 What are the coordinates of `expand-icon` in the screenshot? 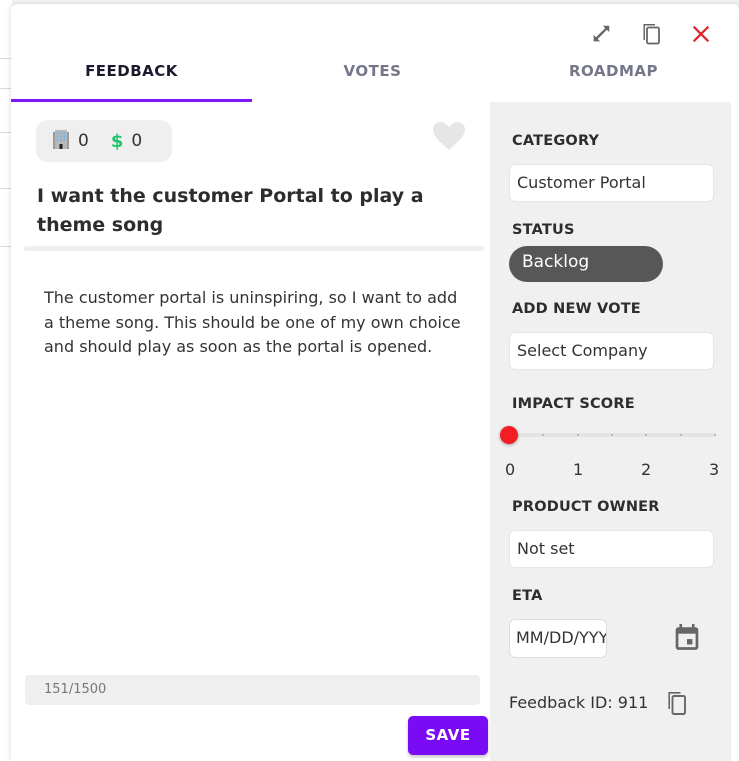 It's located at (601, 34).